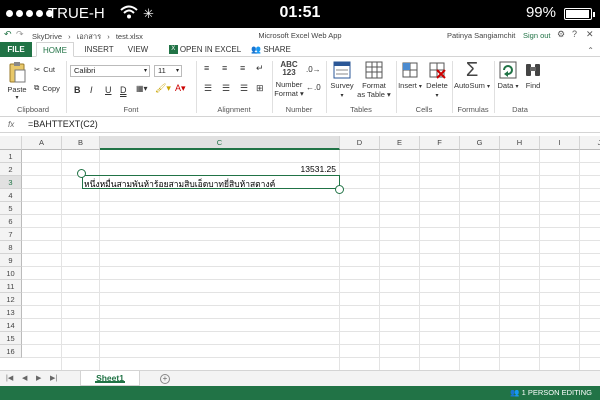 The height and width of the screenshot is (400, 600). I want to click on row-header-4: 4, so click(11, 195).